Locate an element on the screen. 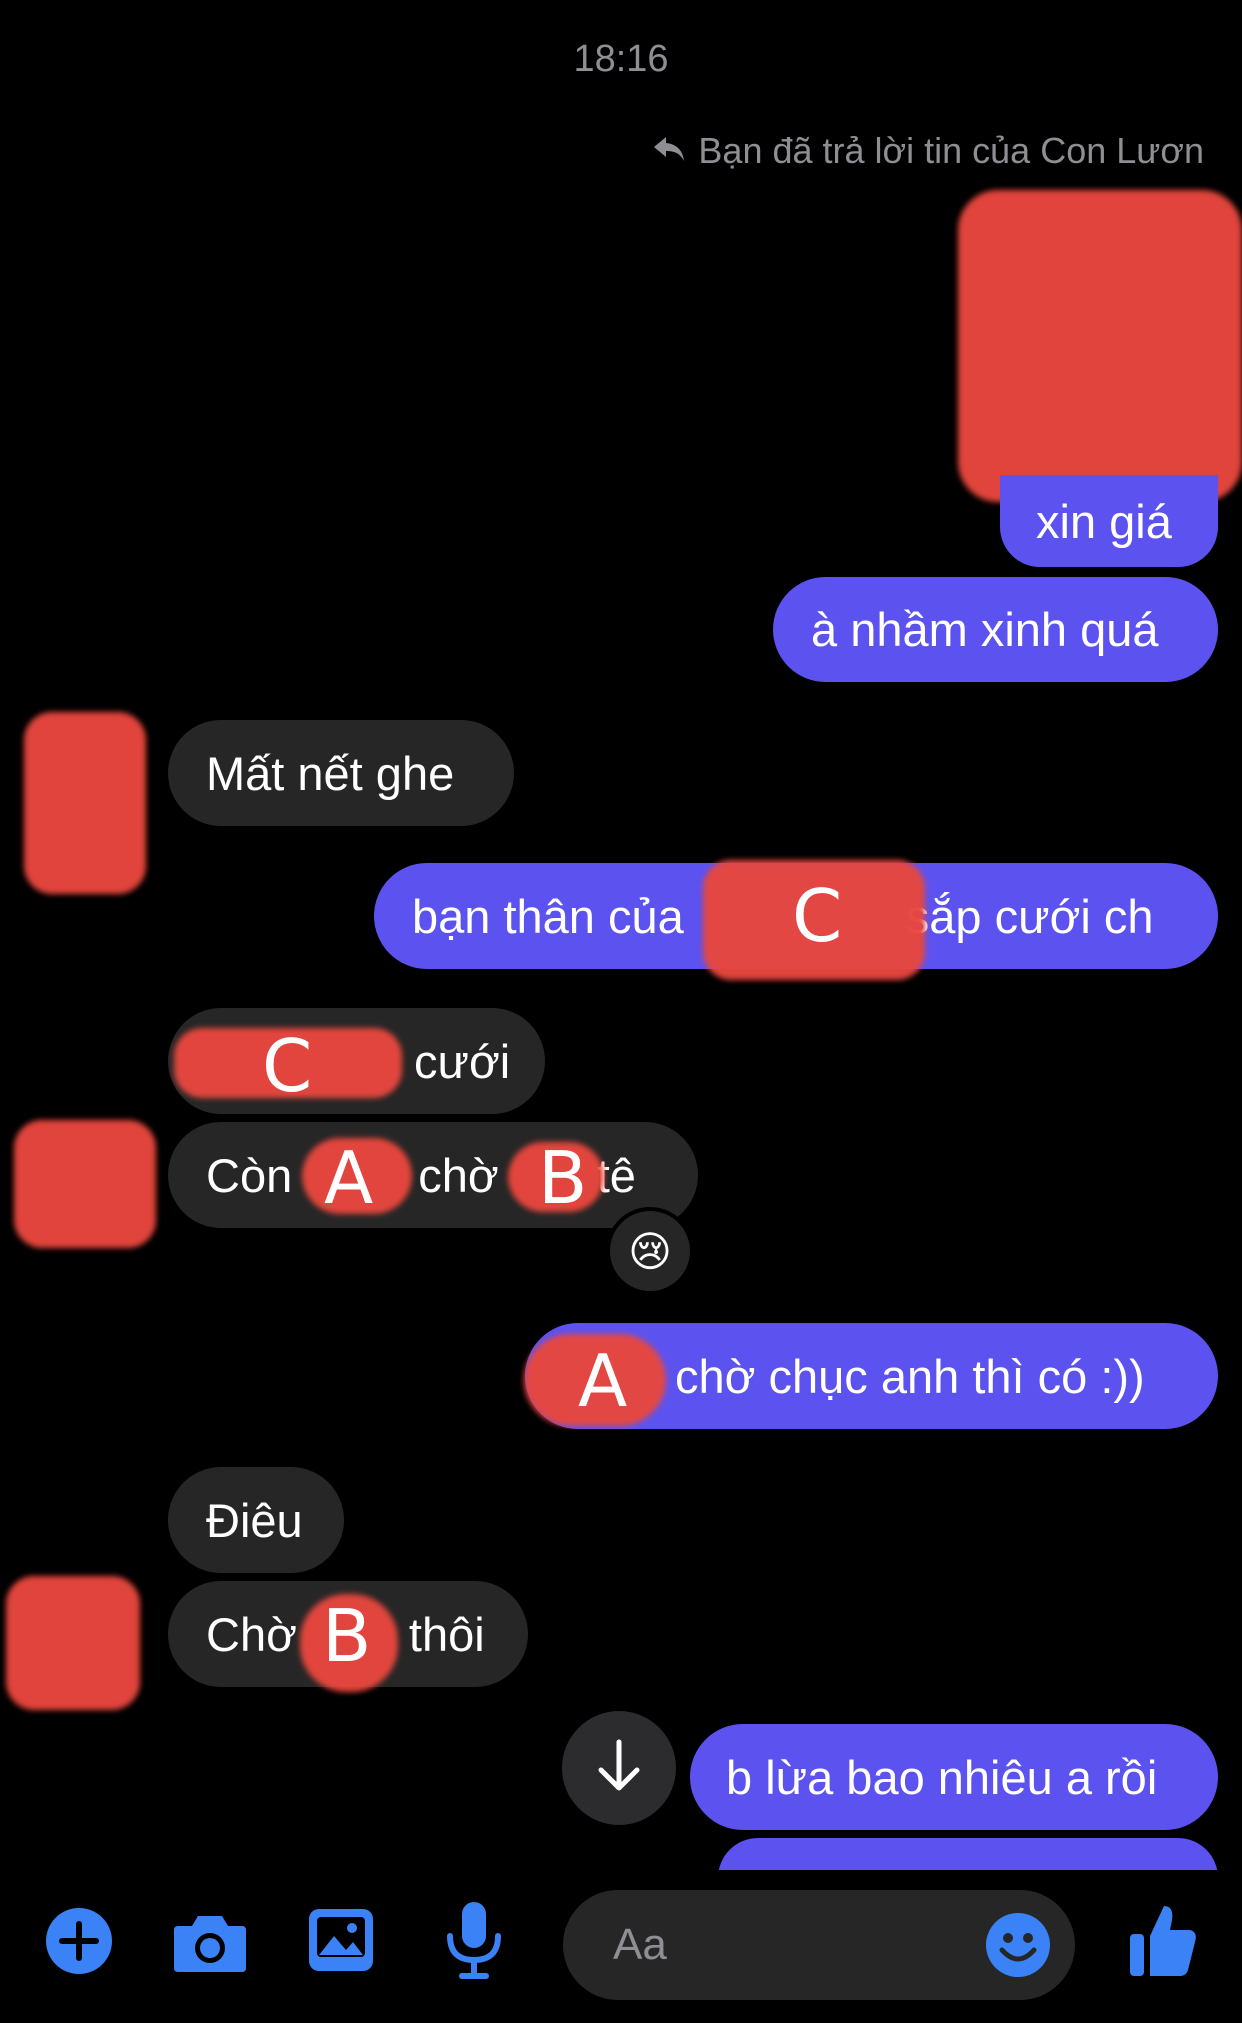  scroll-to-bottom-button is located at coordinates (619, 1768).